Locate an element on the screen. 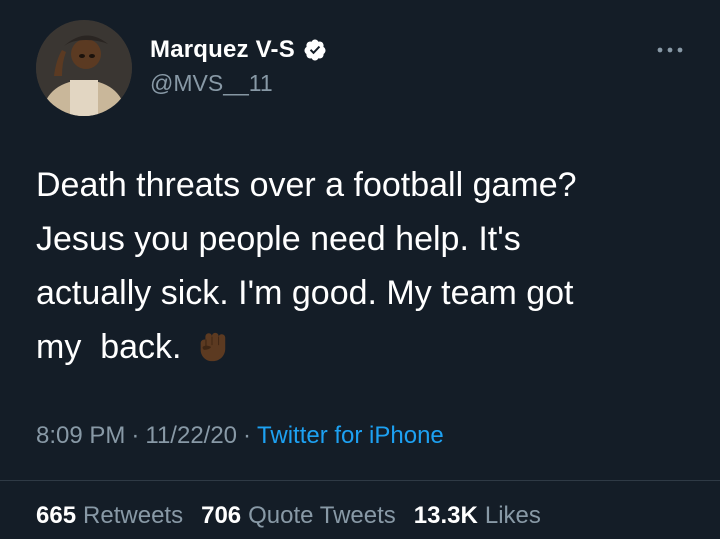 Image resolution: width=720 pixels, height=539 pixels. quote-tweets-stat: 706 Quote Tweets is located at coordinates (298, 516).